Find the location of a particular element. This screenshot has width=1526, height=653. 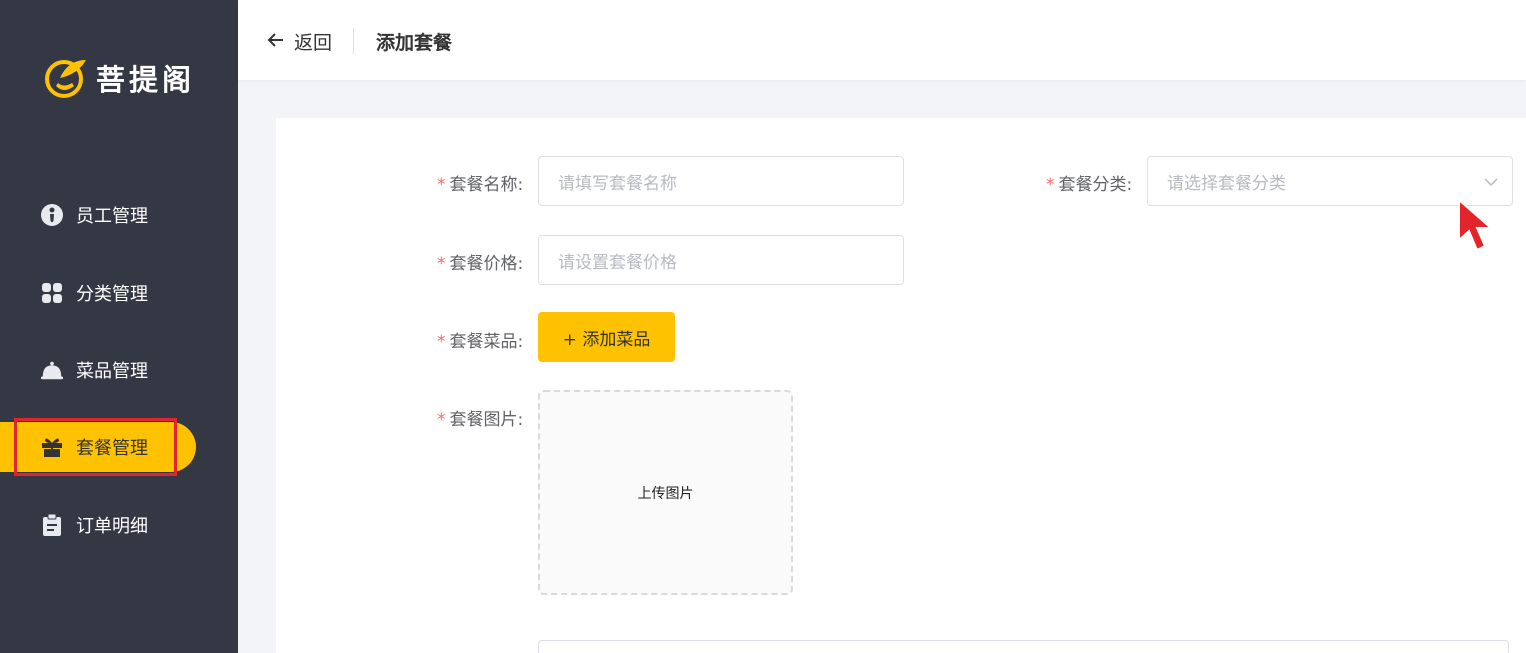

combo-price-input: 请设置套餐价格 is located at coordinates (721, 260).